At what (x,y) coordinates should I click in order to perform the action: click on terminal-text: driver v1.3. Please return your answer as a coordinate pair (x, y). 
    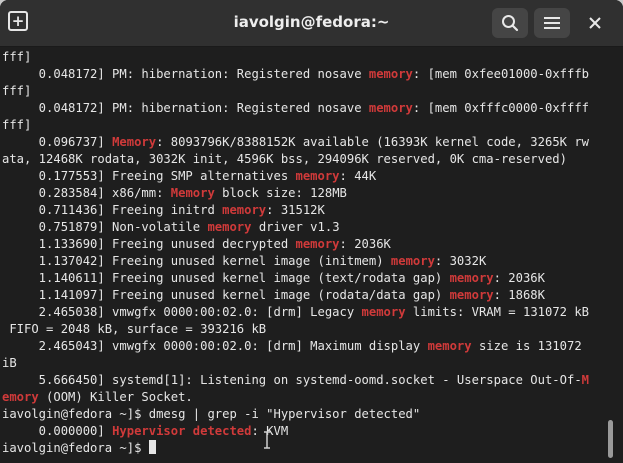
    Looking at the image, I should click on (295, 227).